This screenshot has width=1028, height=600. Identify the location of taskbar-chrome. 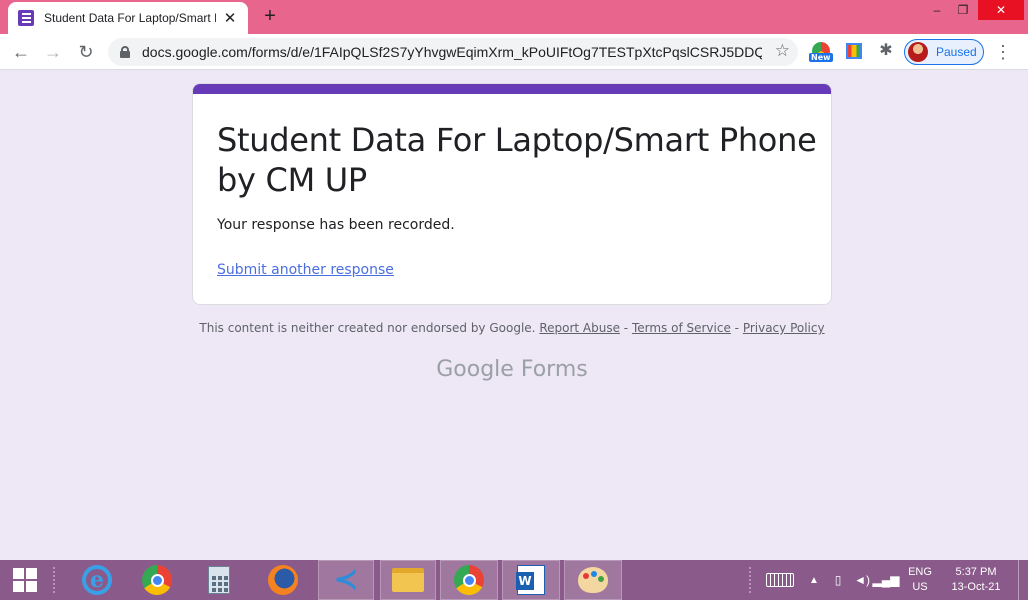
(157, 580).